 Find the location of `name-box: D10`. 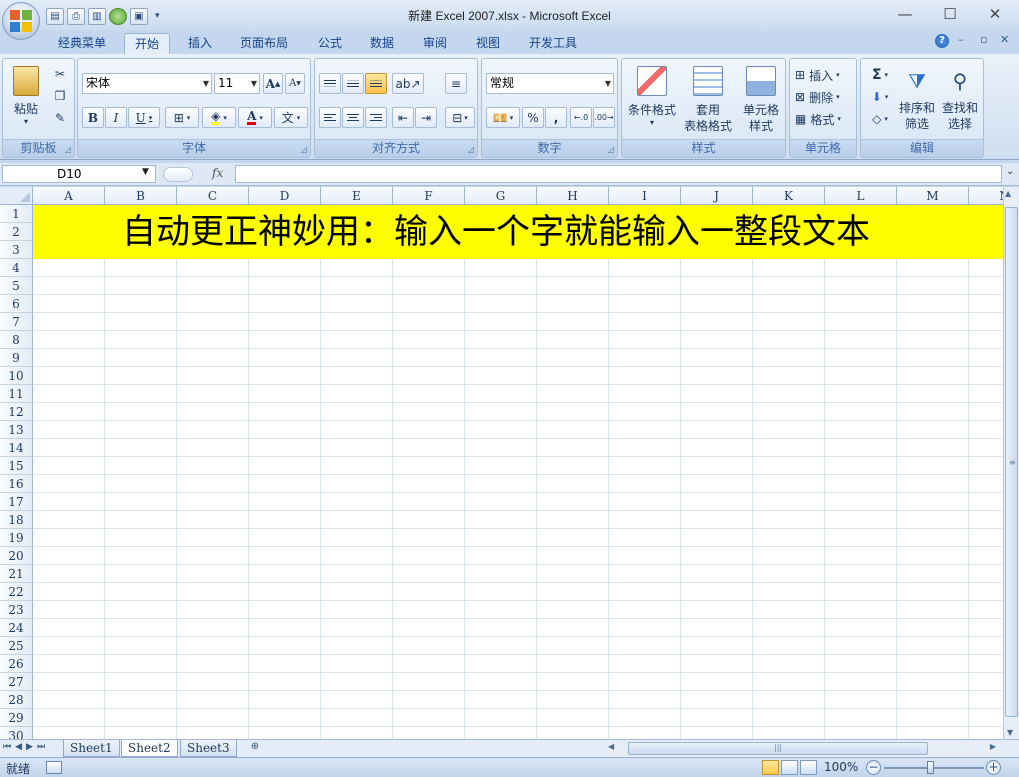

name-box: D10 is located at coordinates (79, 174).